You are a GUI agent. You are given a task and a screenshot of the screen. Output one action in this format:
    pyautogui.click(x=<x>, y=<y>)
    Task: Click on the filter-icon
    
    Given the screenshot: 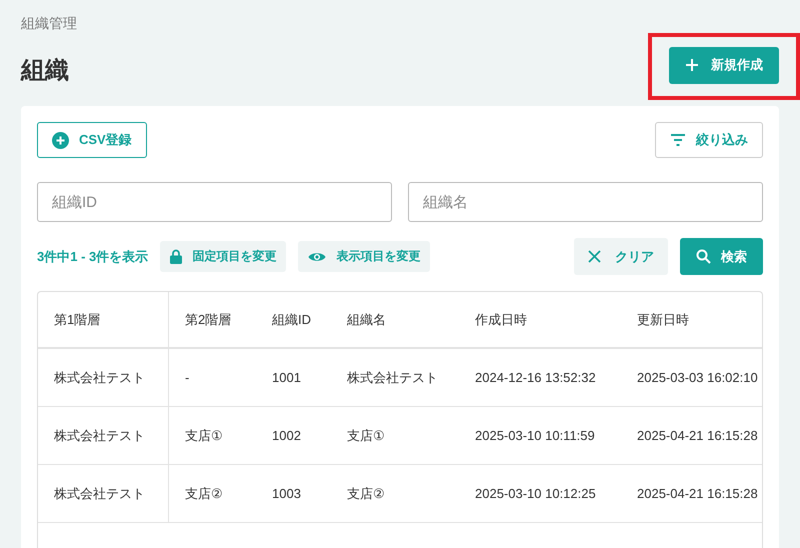 What is the action you would take?
    pyautogui.click(x=678, y=140)
    